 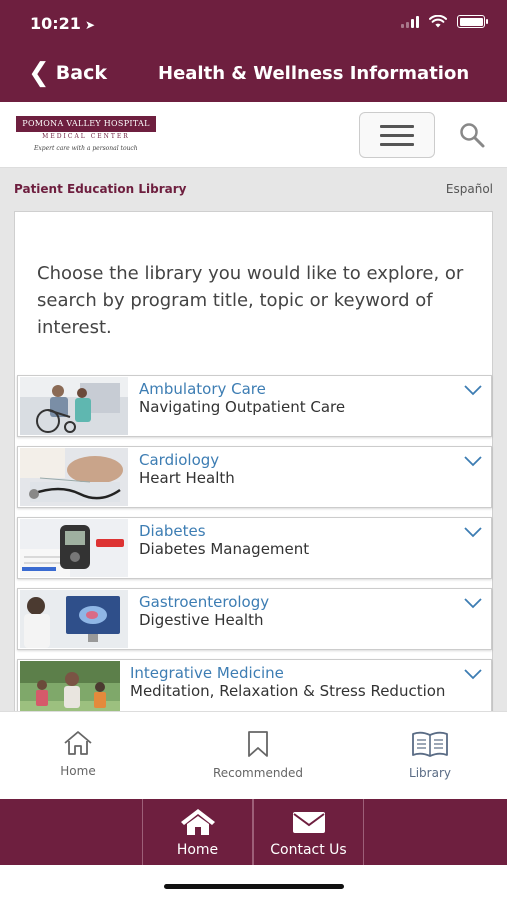 What do you see at coordinates (74, 406) in the screenshot?
I see `wheelchair-photo` at bounding box center [74, 406].